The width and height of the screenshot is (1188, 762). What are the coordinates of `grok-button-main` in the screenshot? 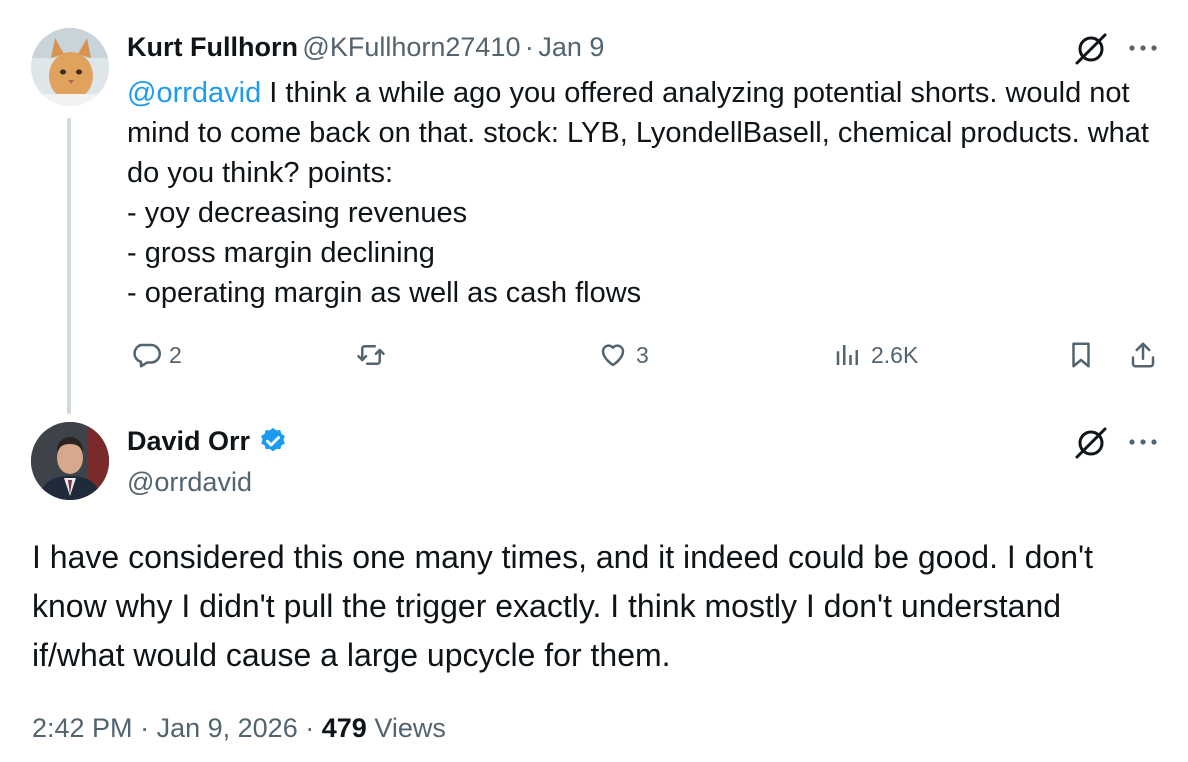 It's located at (1091, 443).